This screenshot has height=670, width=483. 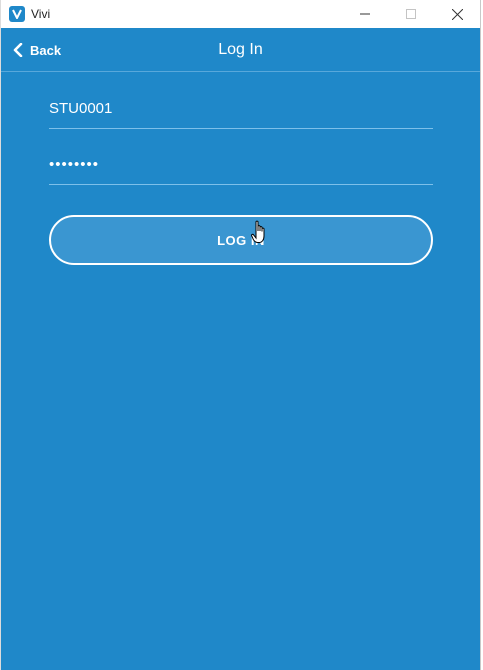 What do you see at coordinates (46, 50) in the screenshot?
I see `back-label: Back` at bounding box center [46, 50].